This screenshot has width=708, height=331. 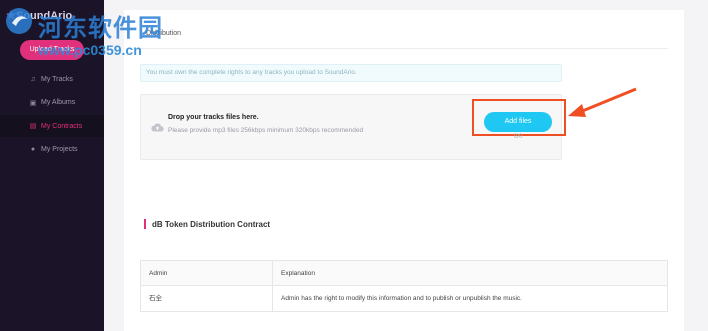 What do you see at coordinates (404, 48) in the screenshot?
I see `divider` at bounding box center [404, 48].